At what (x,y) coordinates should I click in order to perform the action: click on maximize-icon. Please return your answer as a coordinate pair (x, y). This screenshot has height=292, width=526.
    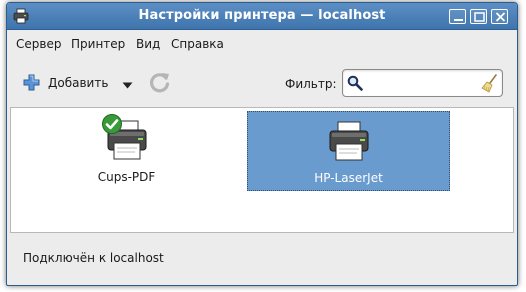
    Looking at the image, I should click on (479, 17).